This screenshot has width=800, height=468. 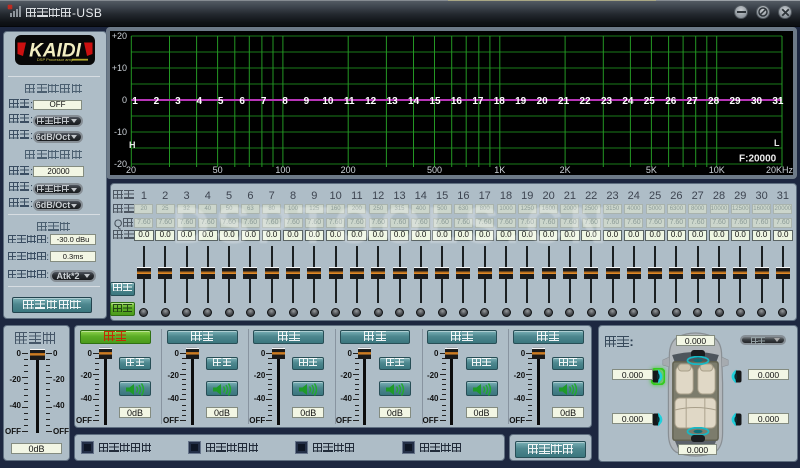 What do you see at coordinates (457, 101) in the screenshot?
I see `svg-text: 16` at bounding box center [457, 101].